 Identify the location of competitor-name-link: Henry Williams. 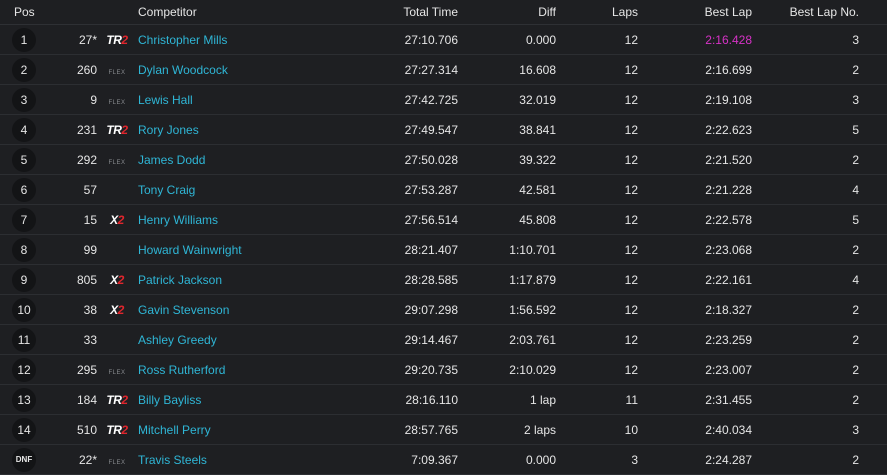
(178, 220).